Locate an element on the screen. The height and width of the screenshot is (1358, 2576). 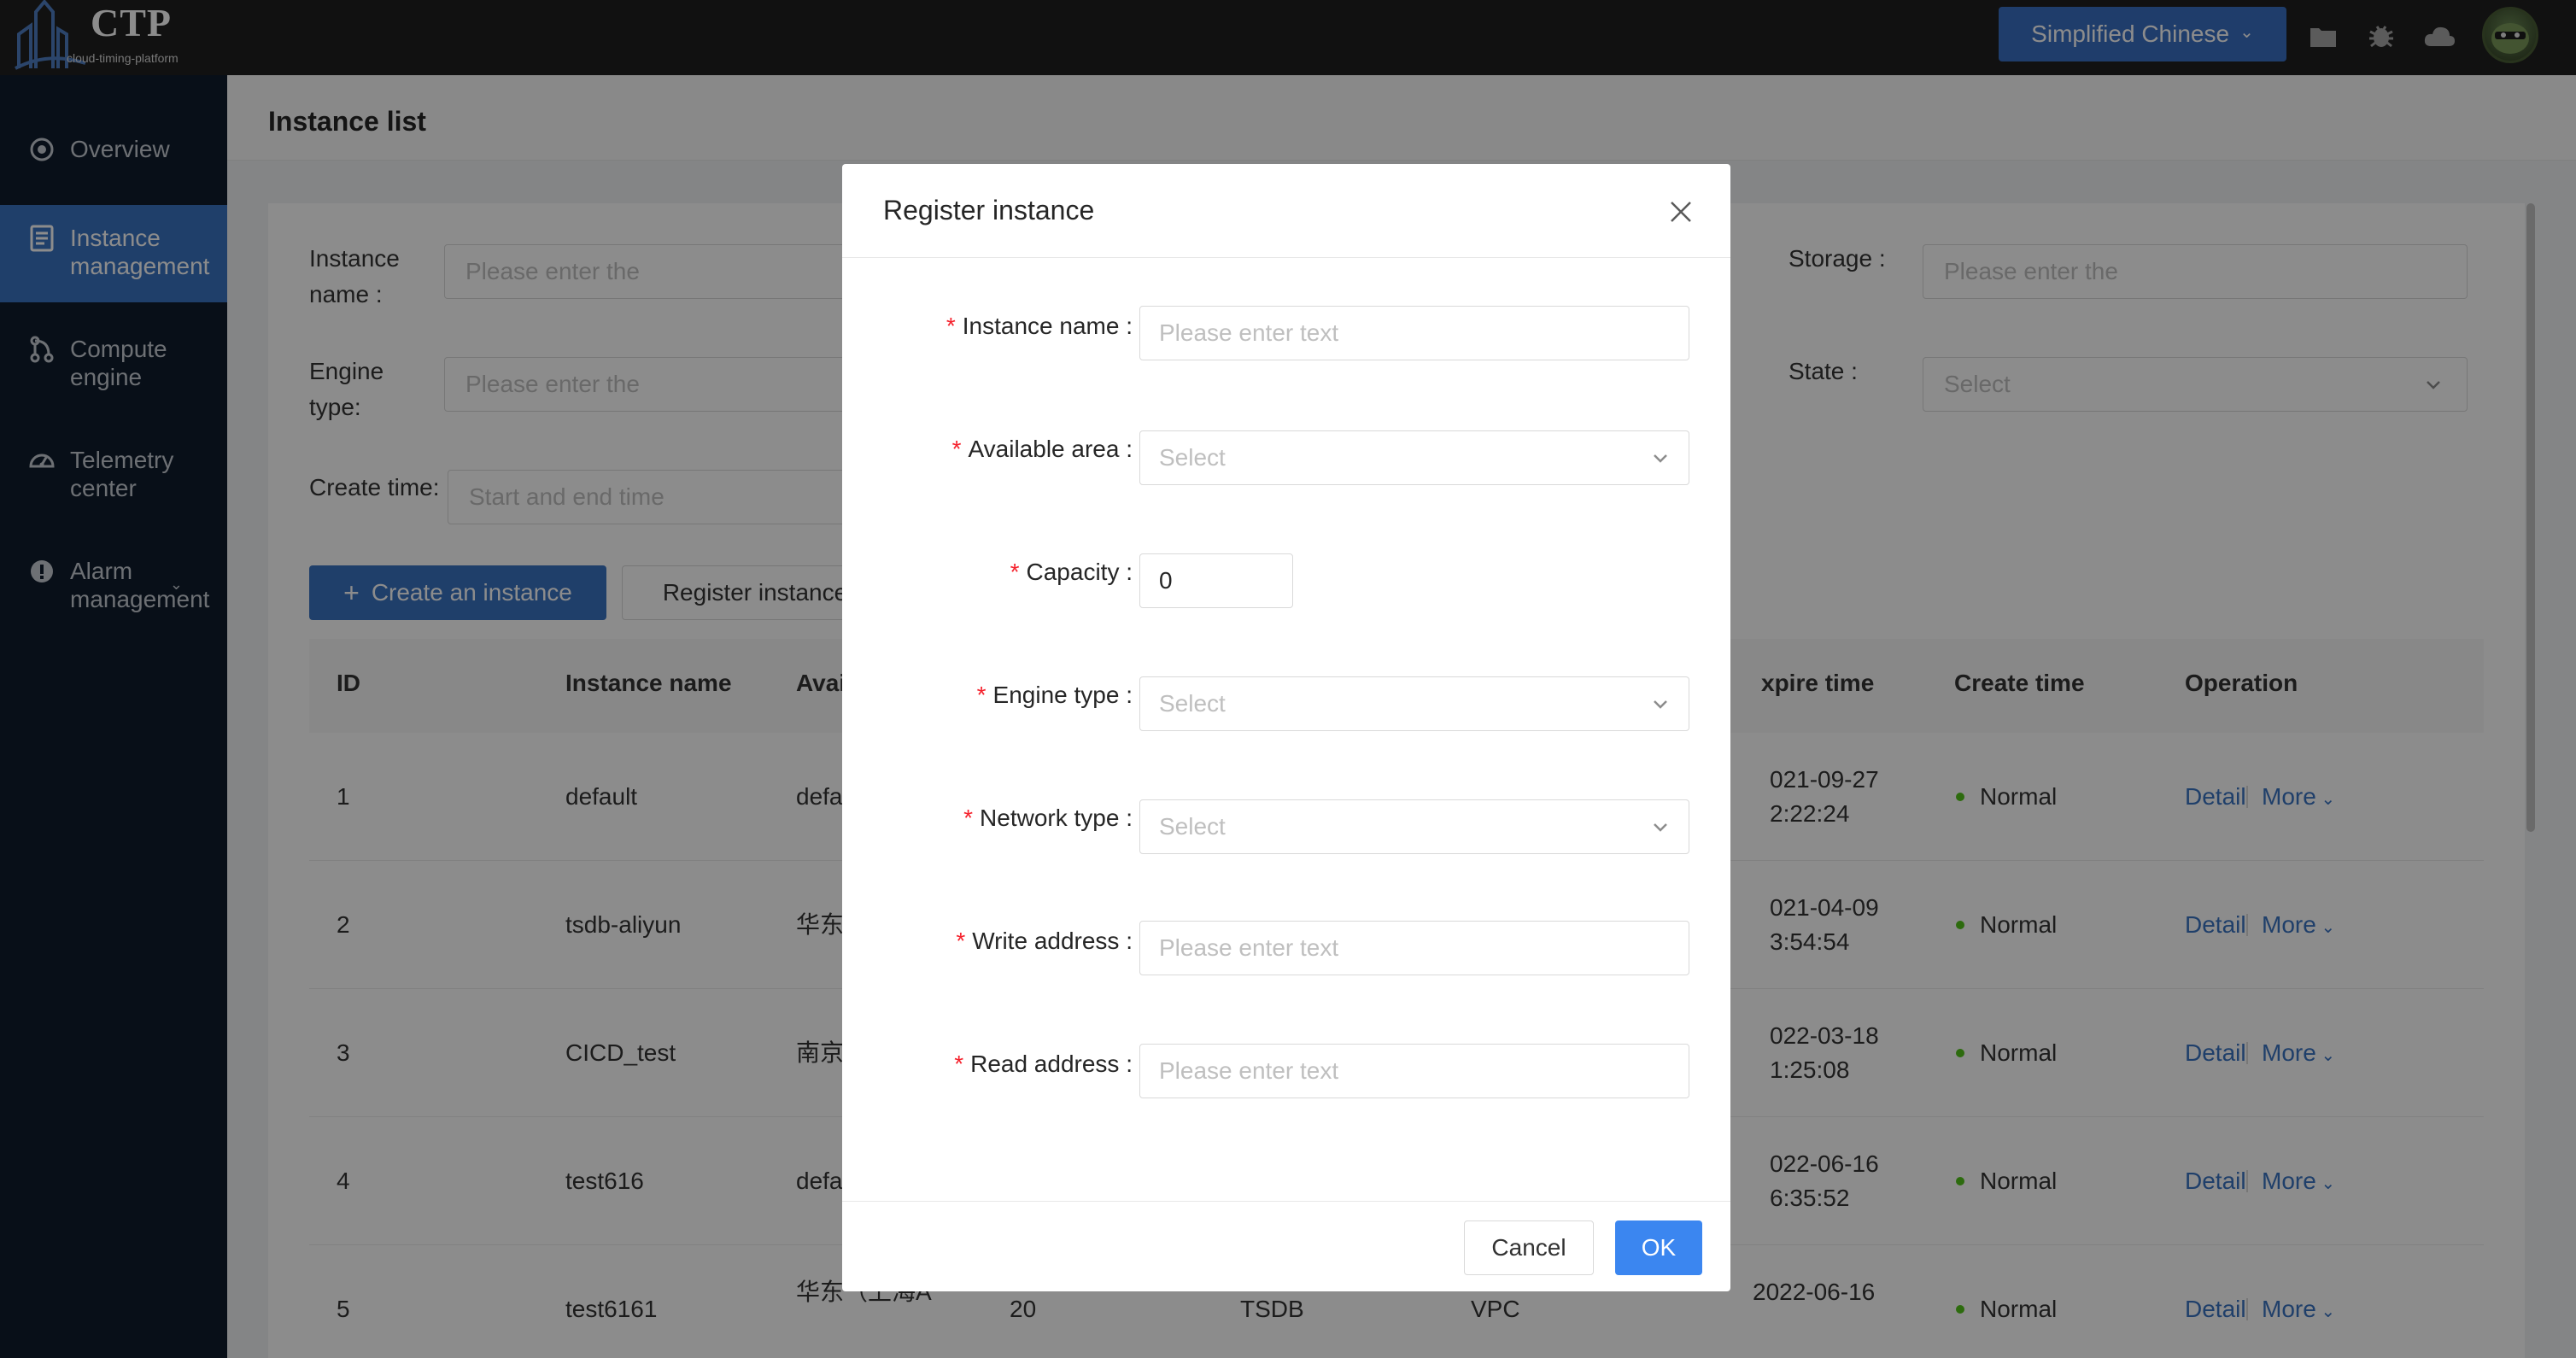
ok-label: OK is located at coordinates (1659, 1247).